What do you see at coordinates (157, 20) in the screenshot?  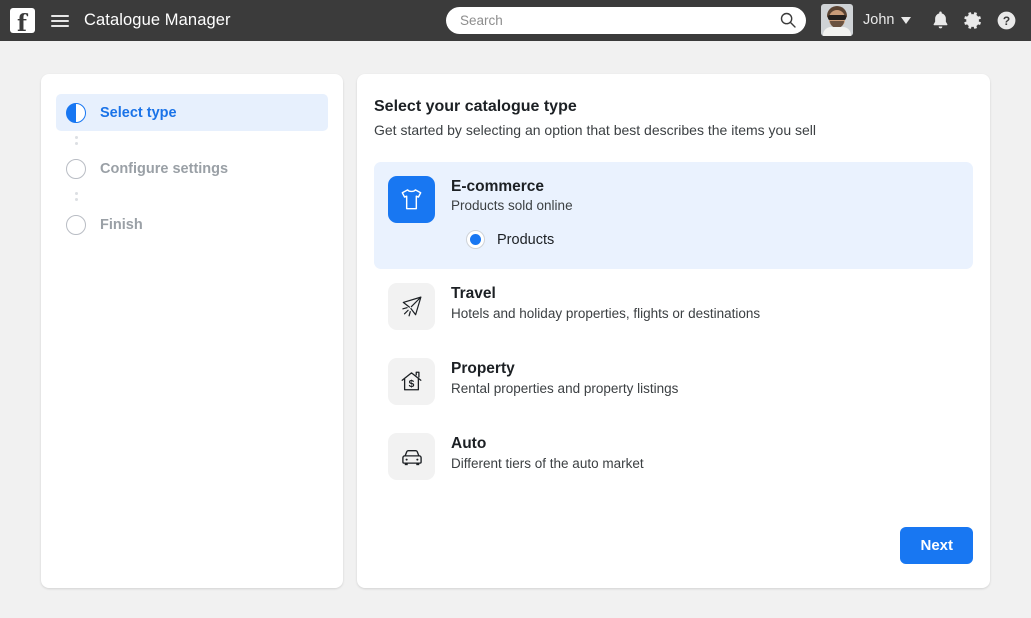 I see `app-title: Catalogue Manager` at bounding box center [157, 20].